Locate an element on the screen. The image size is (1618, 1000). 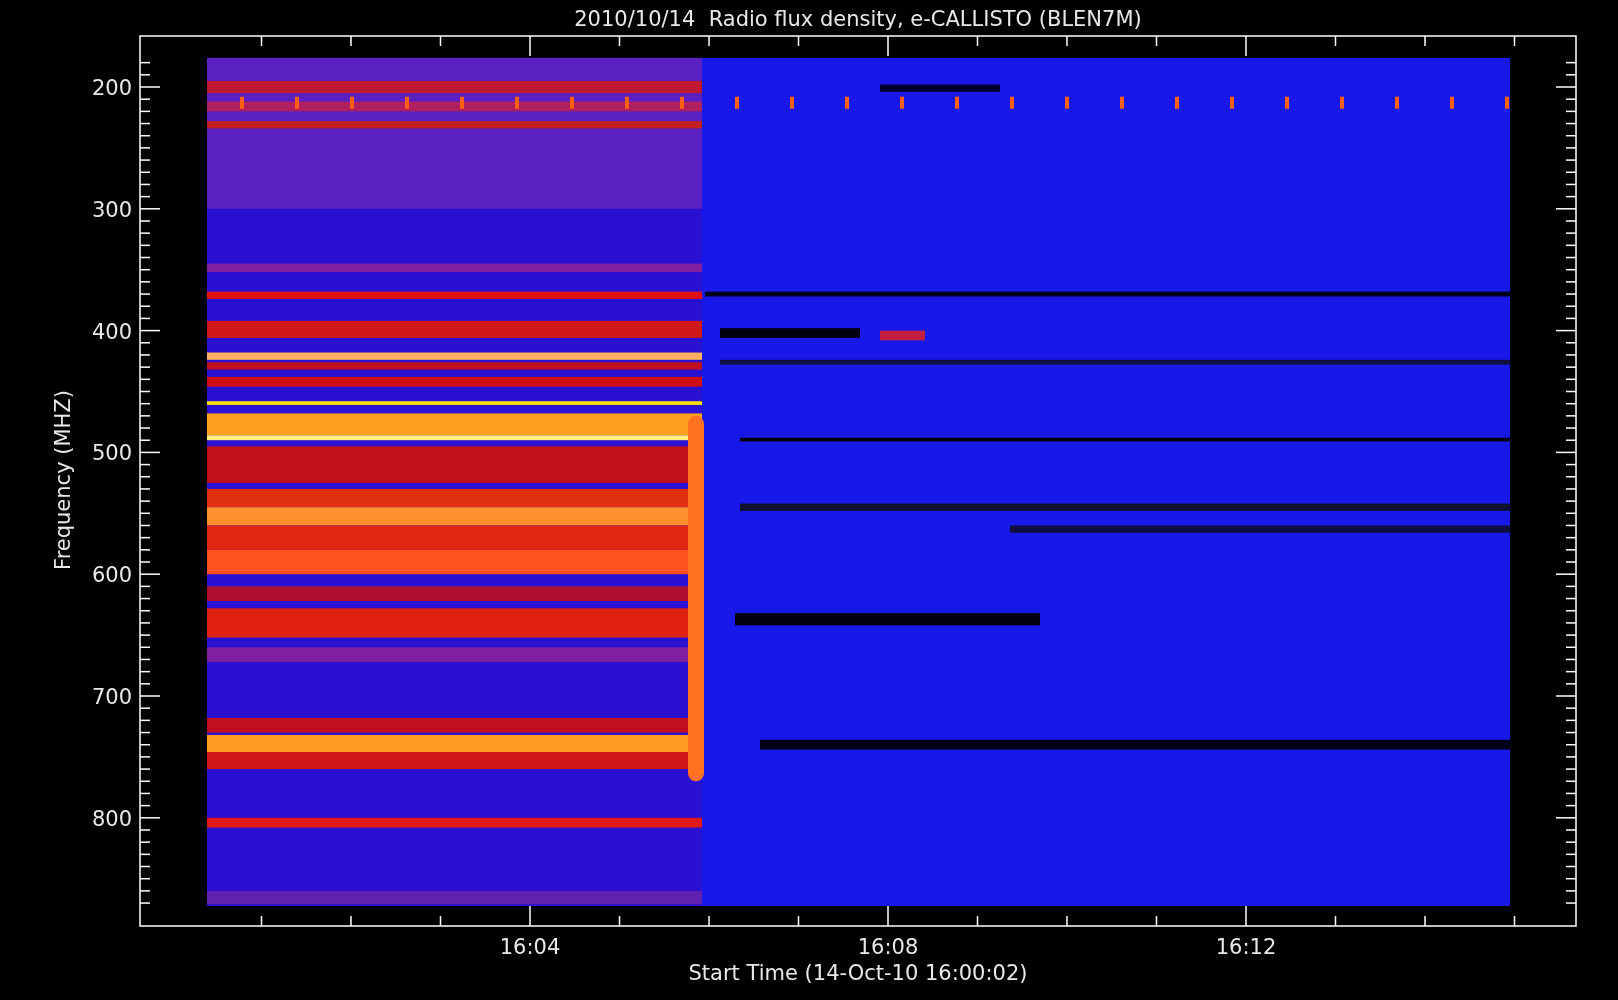
chart-title: 2010/10/14 Radio flux density, e-CALLISTO (BLEN7M) is located at coordinates (858, 19).